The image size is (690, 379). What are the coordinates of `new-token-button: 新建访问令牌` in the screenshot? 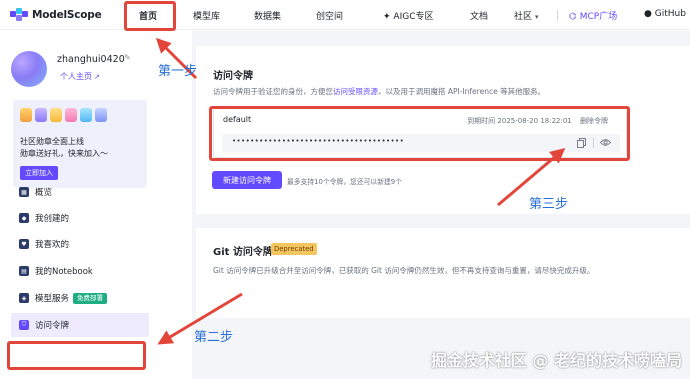 It's located at (247, 180).